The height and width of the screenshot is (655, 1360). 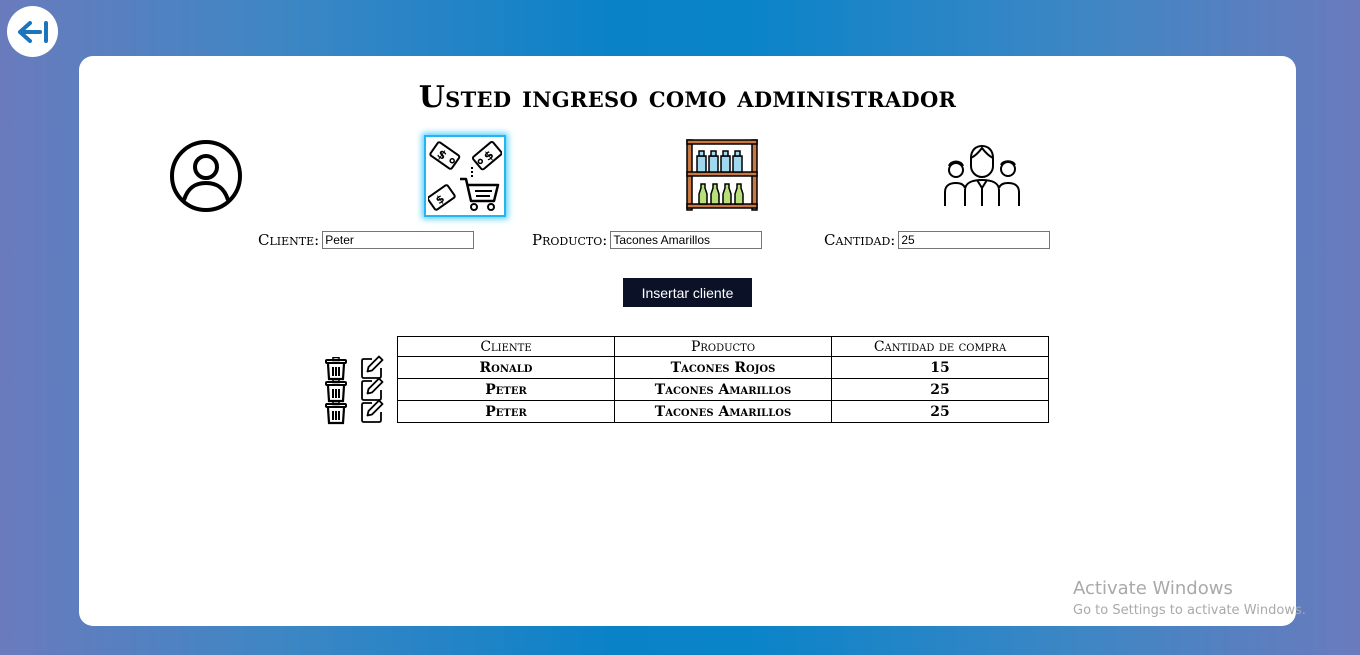 I want to click on cliente-input, so click(x=398, y=240).